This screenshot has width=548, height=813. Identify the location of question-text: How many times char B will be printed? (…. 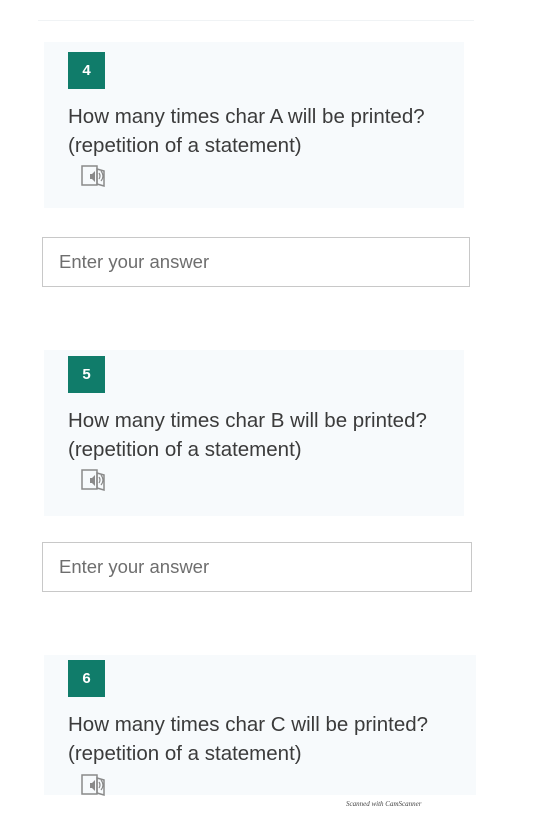
(247, 435).